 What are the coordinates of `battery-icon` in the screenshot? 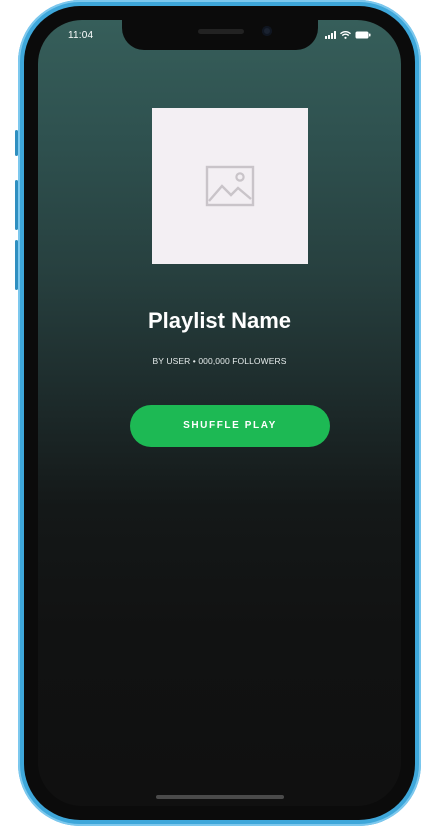 It's located at (363, 35).